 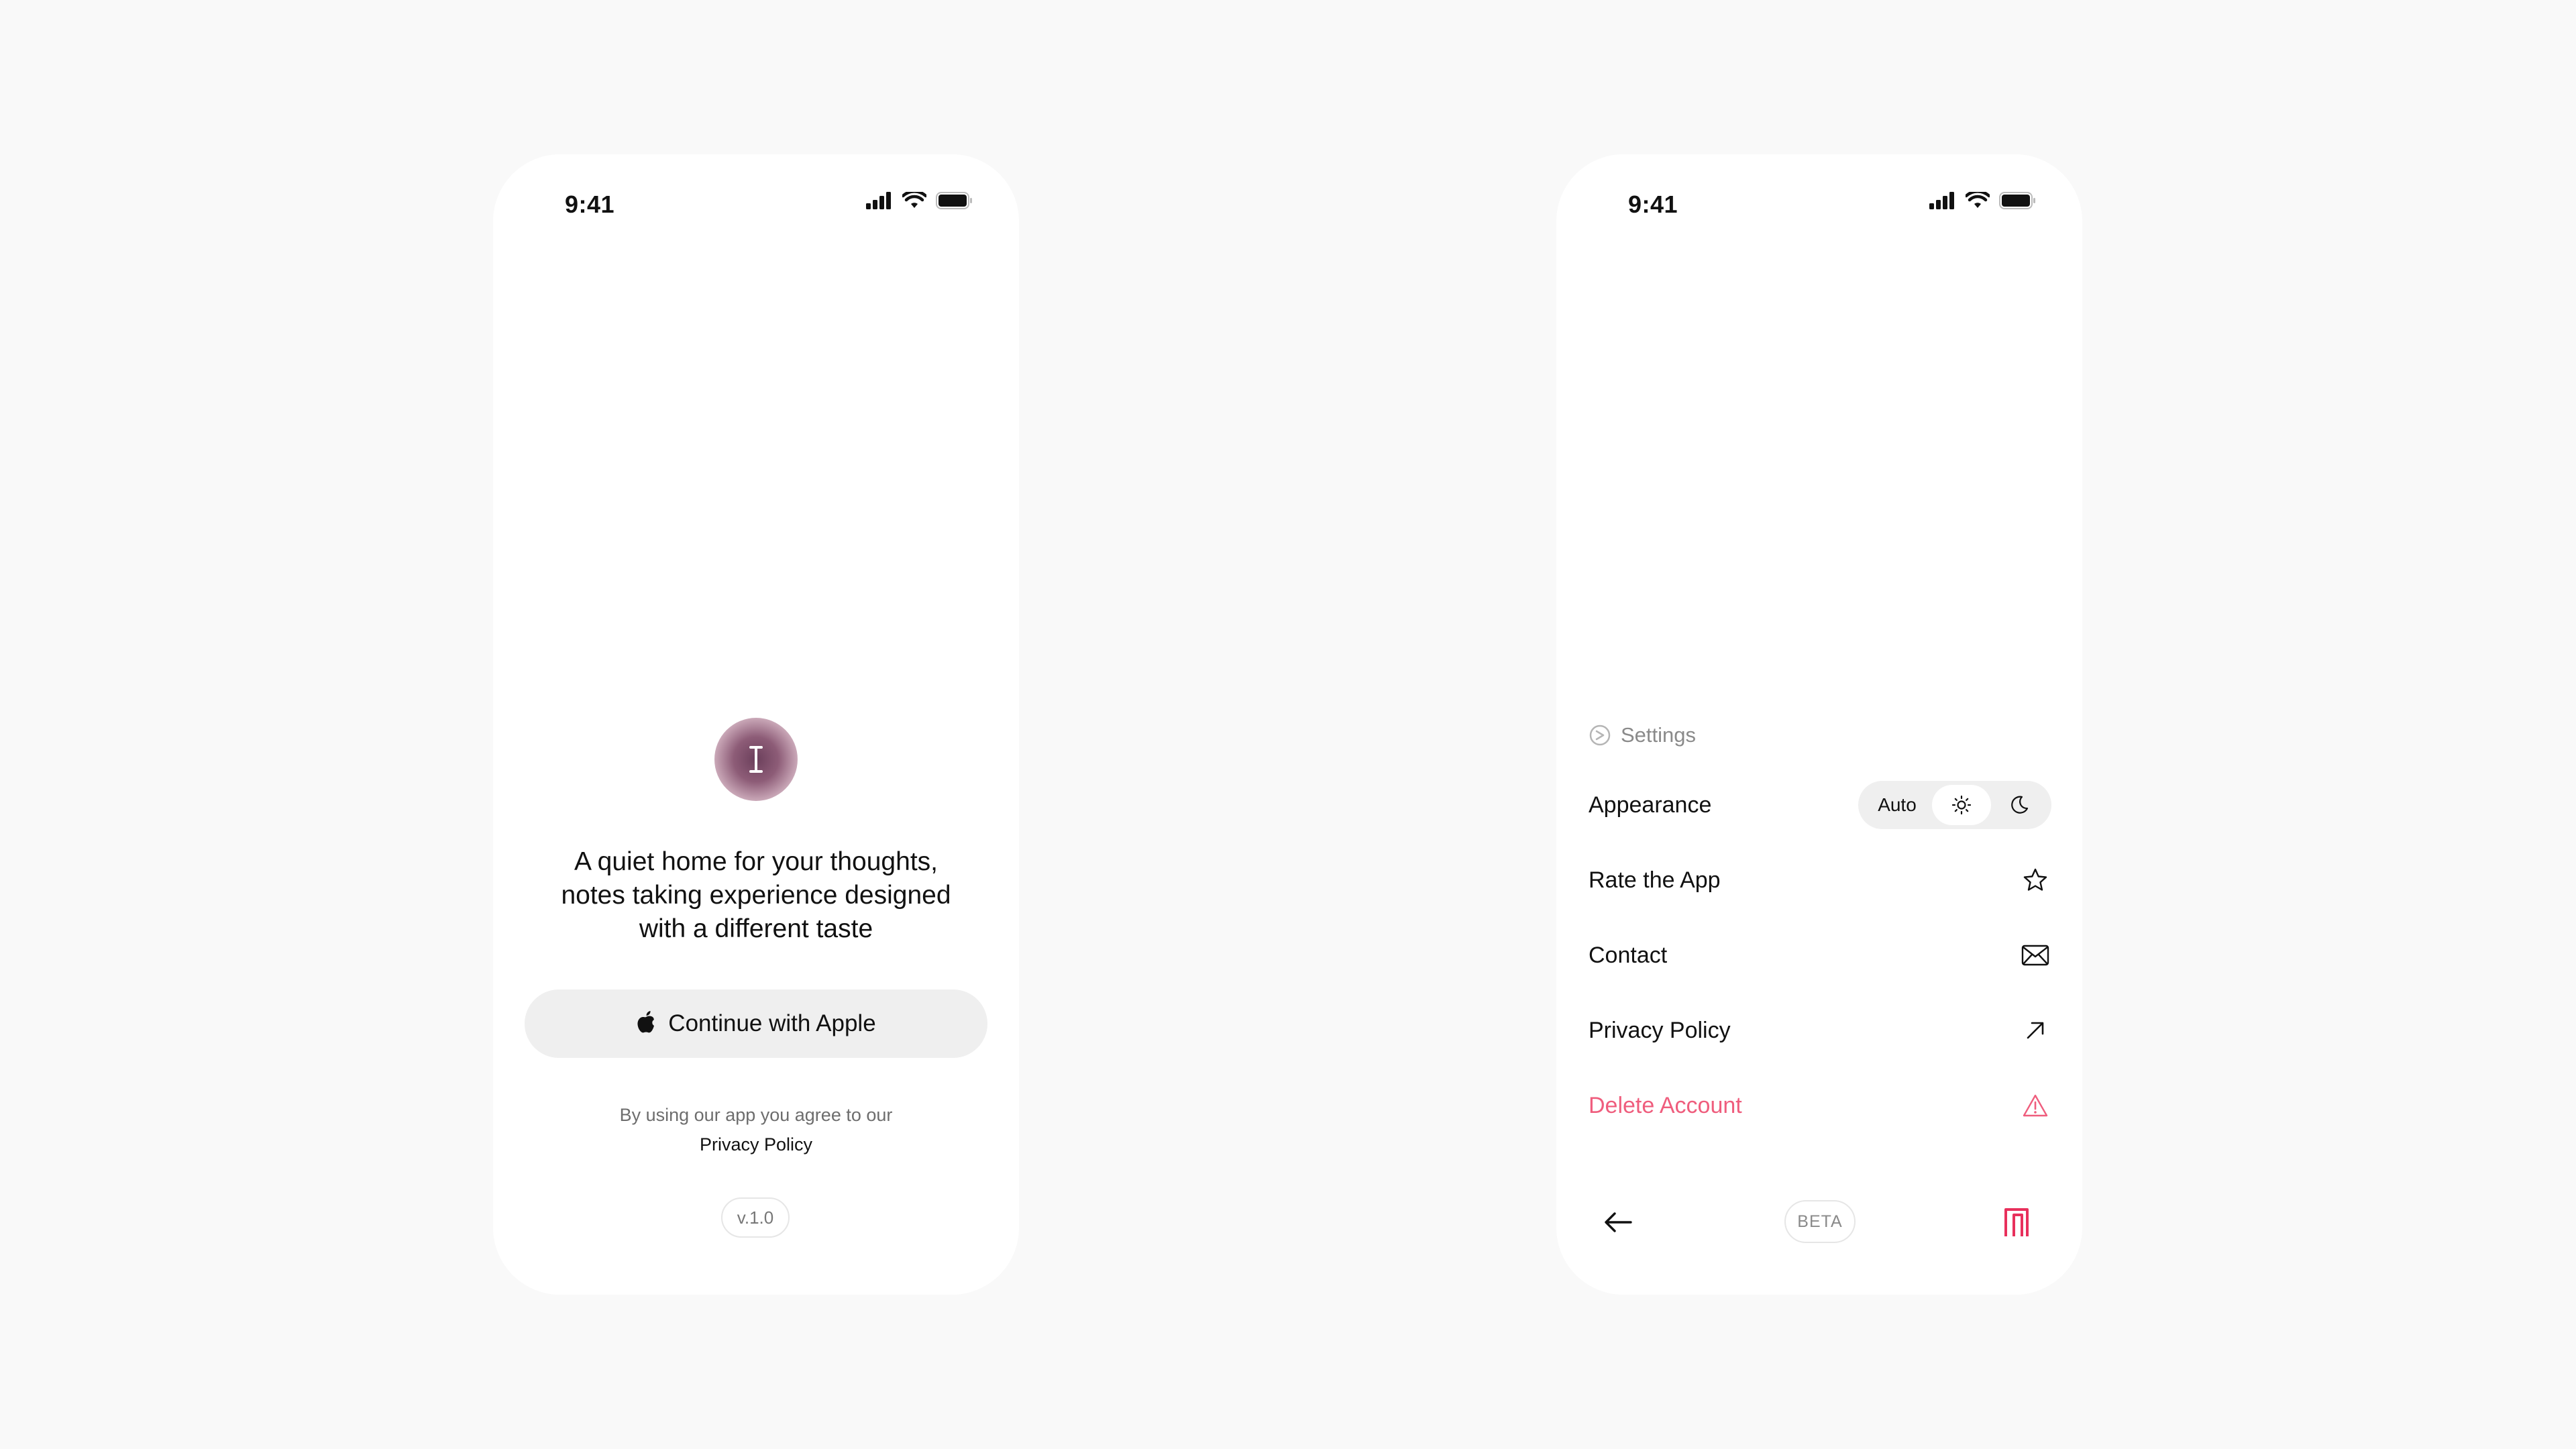 What do you see at coordinates (1600, 735) in the screenshot?
I see `settings-icon` at bounding box center [1600, 735].